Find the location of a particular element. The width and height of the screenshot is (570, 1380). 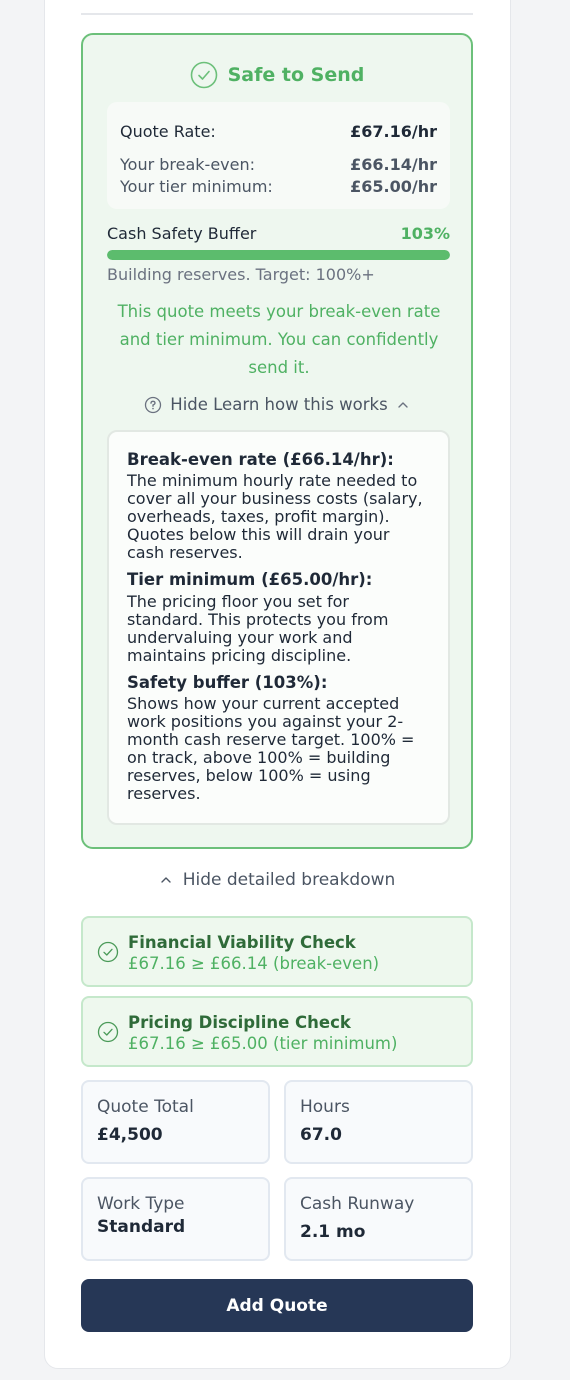

divider is located at coordinates (277, 14).